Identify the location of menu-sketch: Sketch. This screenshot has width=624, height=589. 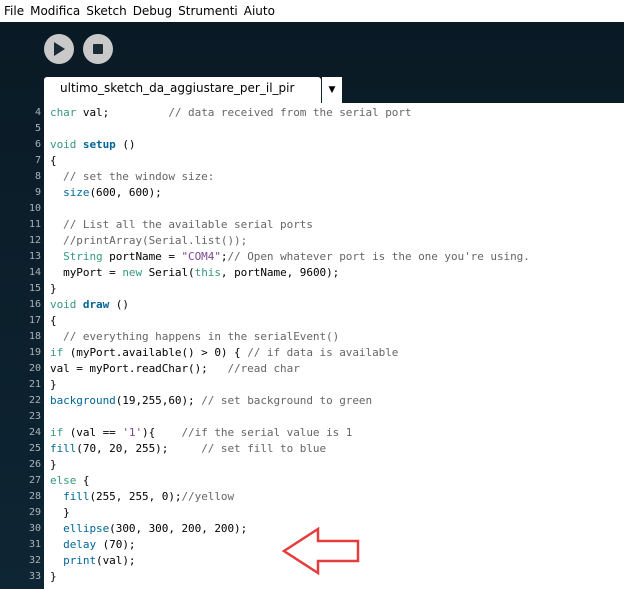
(106, 11).